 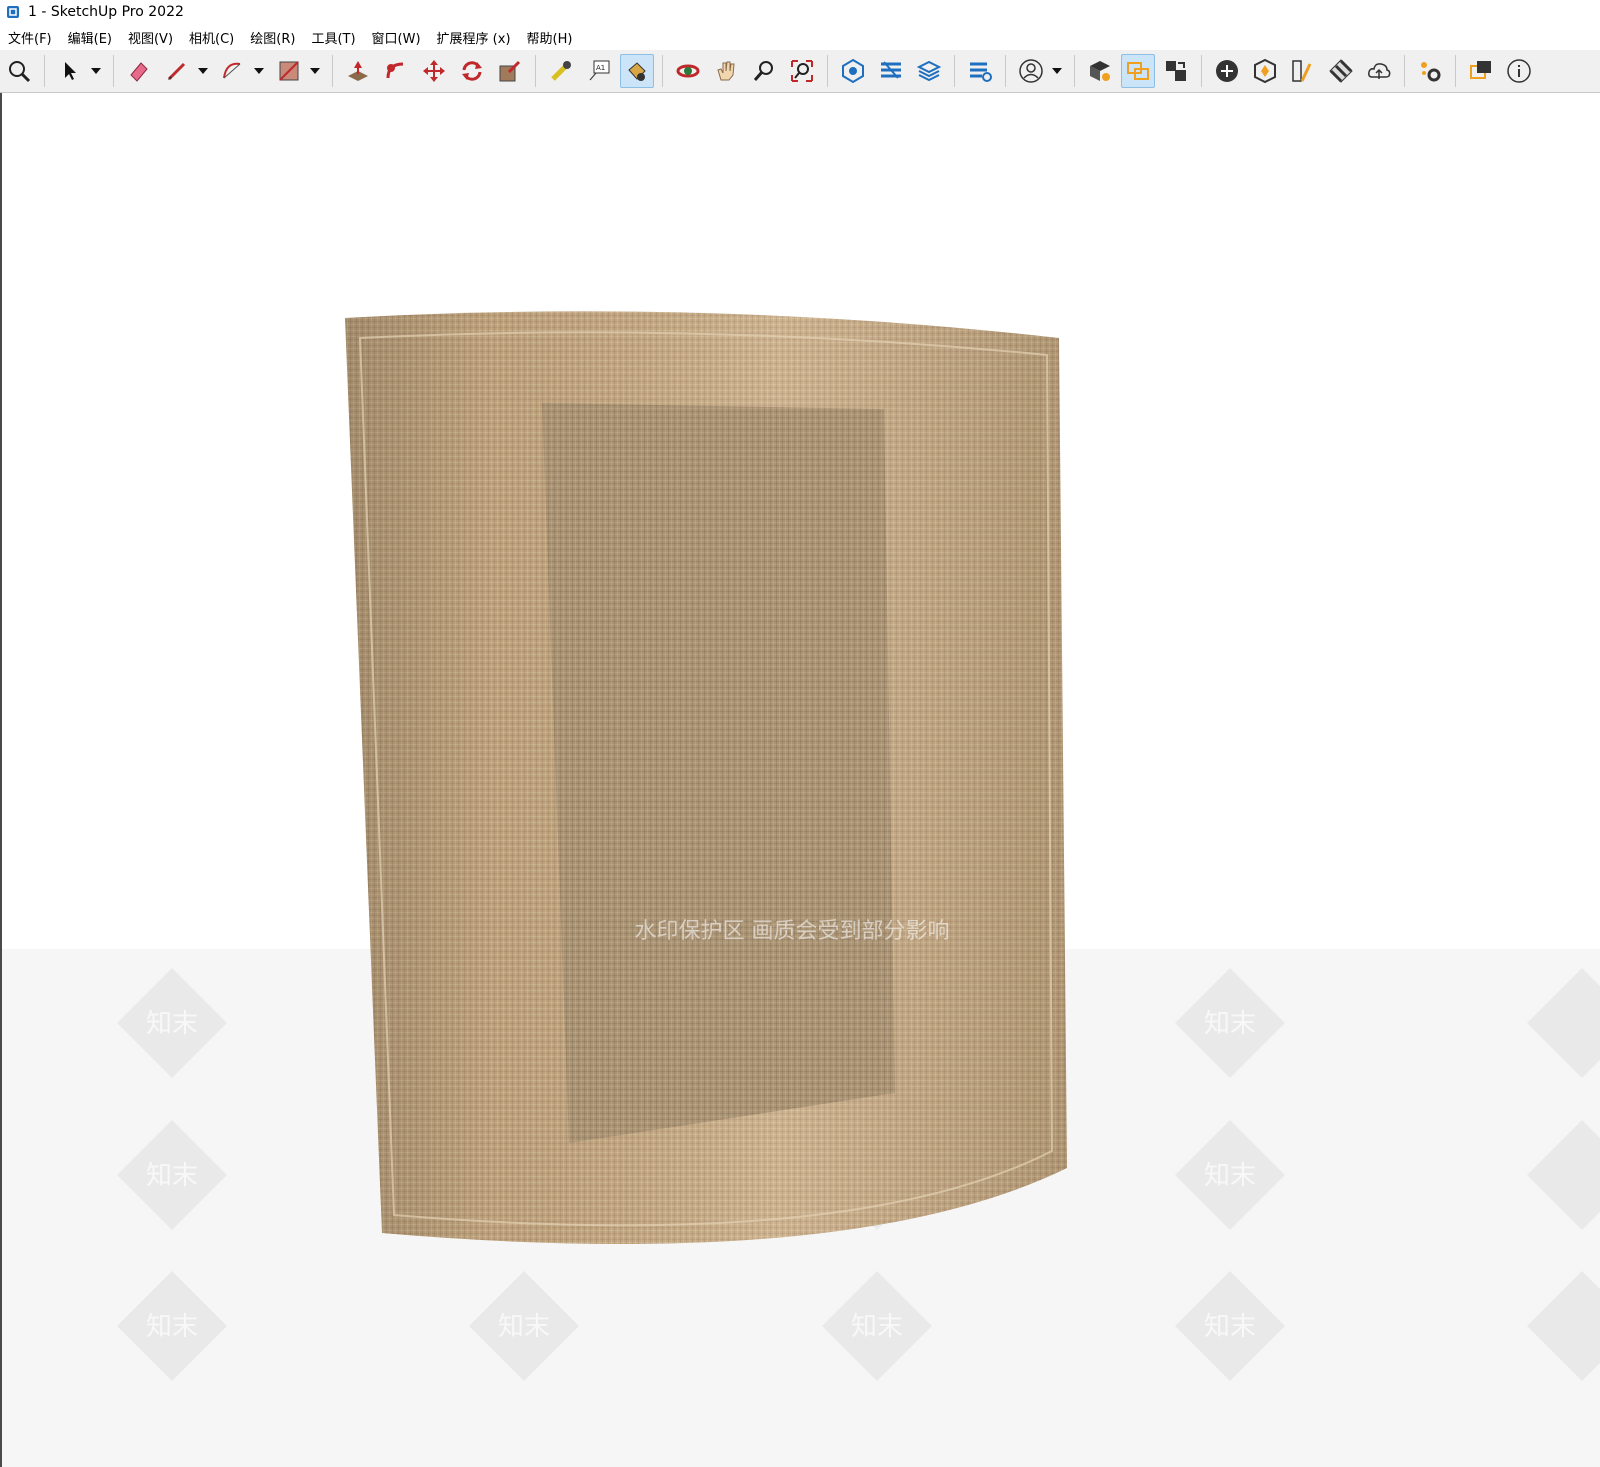 What do you see at coordinates (90, 37) in the screenshot?
I see `menu-edit: 编辑(E)` at bounding box center [90, 37].